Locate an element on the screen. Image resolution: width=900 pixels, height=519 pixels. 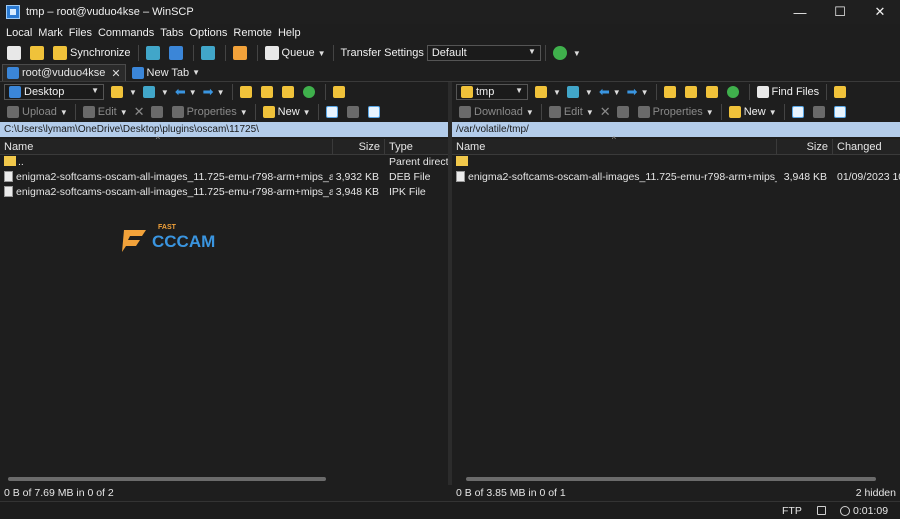
menu-mark: Mark is located at coordinates (50, 33).